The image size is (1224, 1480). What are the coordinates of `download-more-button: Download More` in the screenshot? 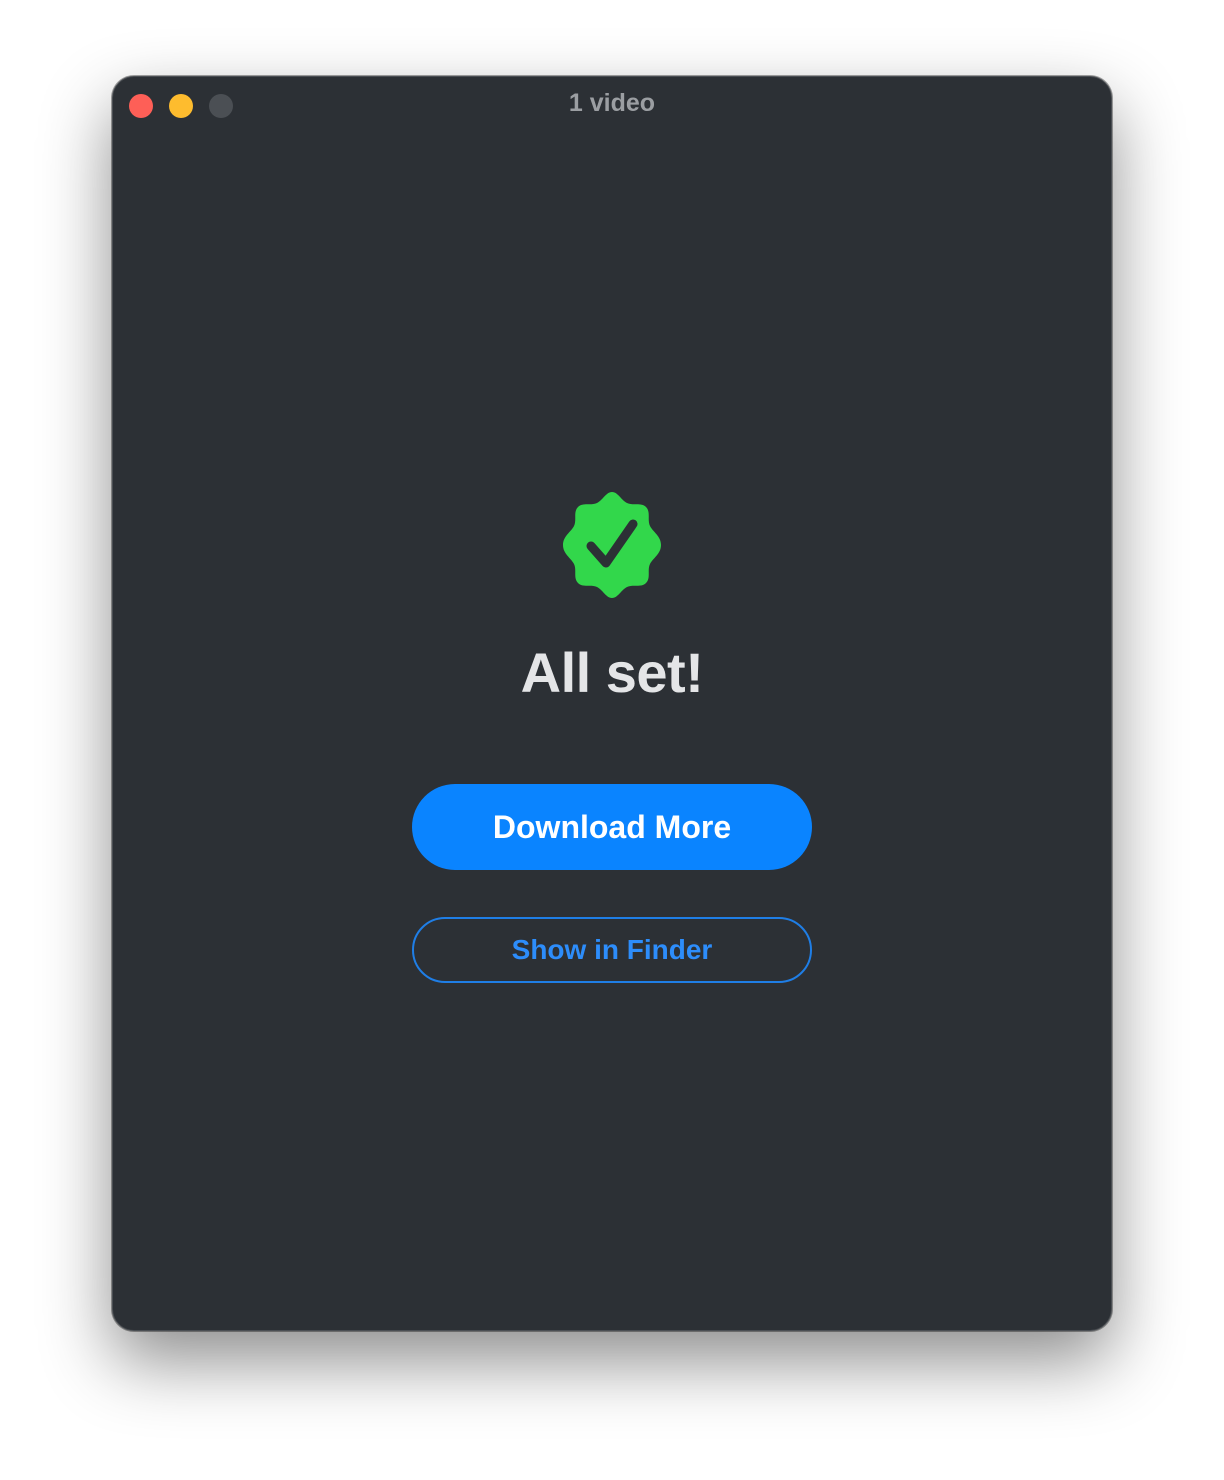 It's located at (612, 827).